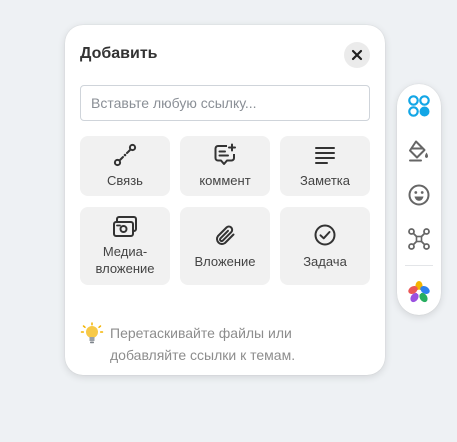 This screenshot has width=457, height=442. I want to click on tile-media-label-1: Медиа-, so click(125, 251).